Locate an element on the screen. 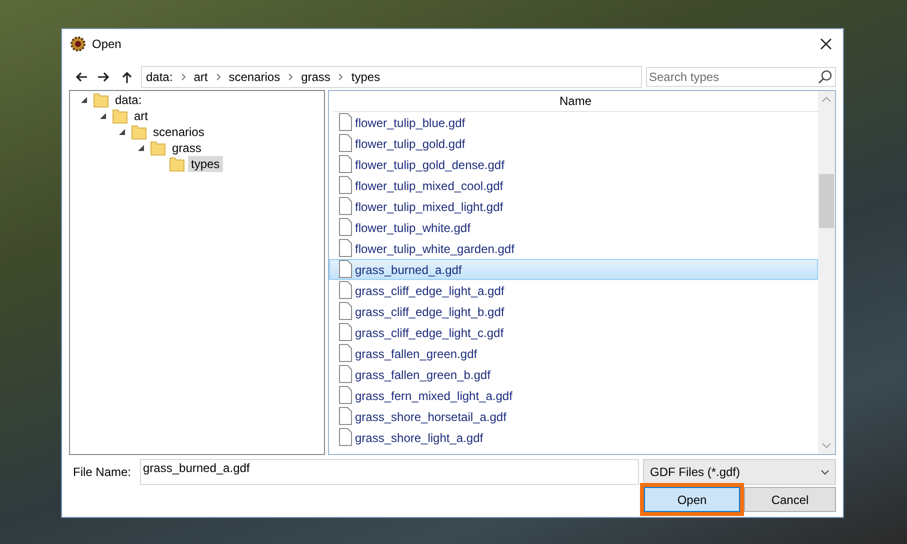 The height and width of the screenshot is (544, 907). up-arrow-icon is located at coordinates (126, 76).